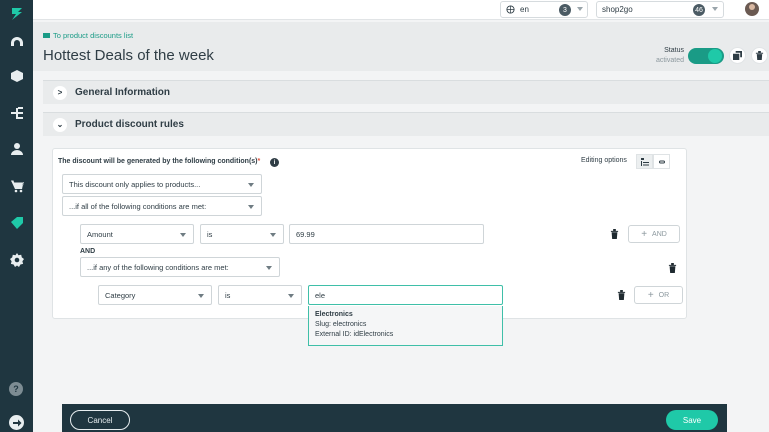 The image size is (769, 432). I want to click on tree-icon, so click(644, 161).